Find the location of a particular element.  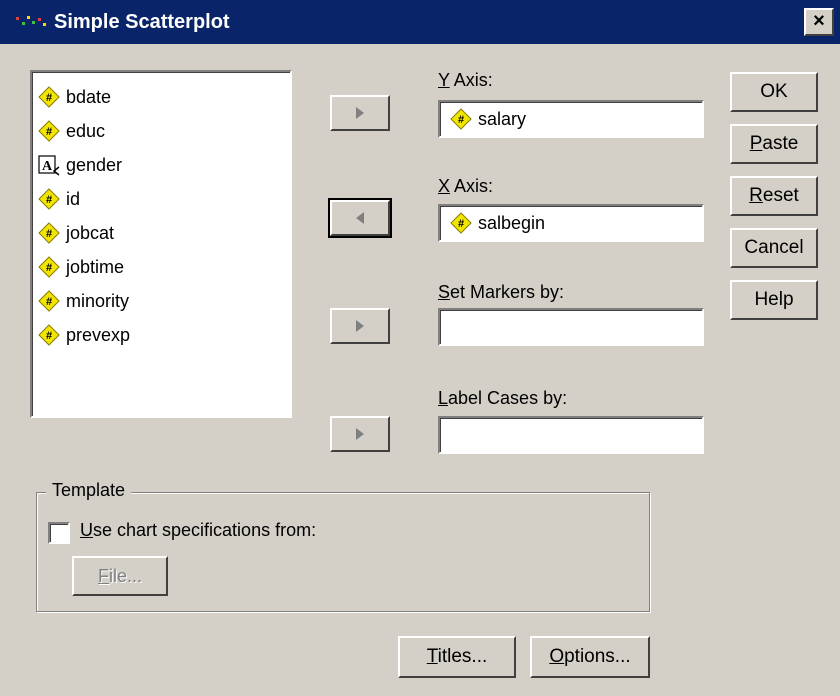

x-axis-label: X Axis: is located at coordinates (466, 186).